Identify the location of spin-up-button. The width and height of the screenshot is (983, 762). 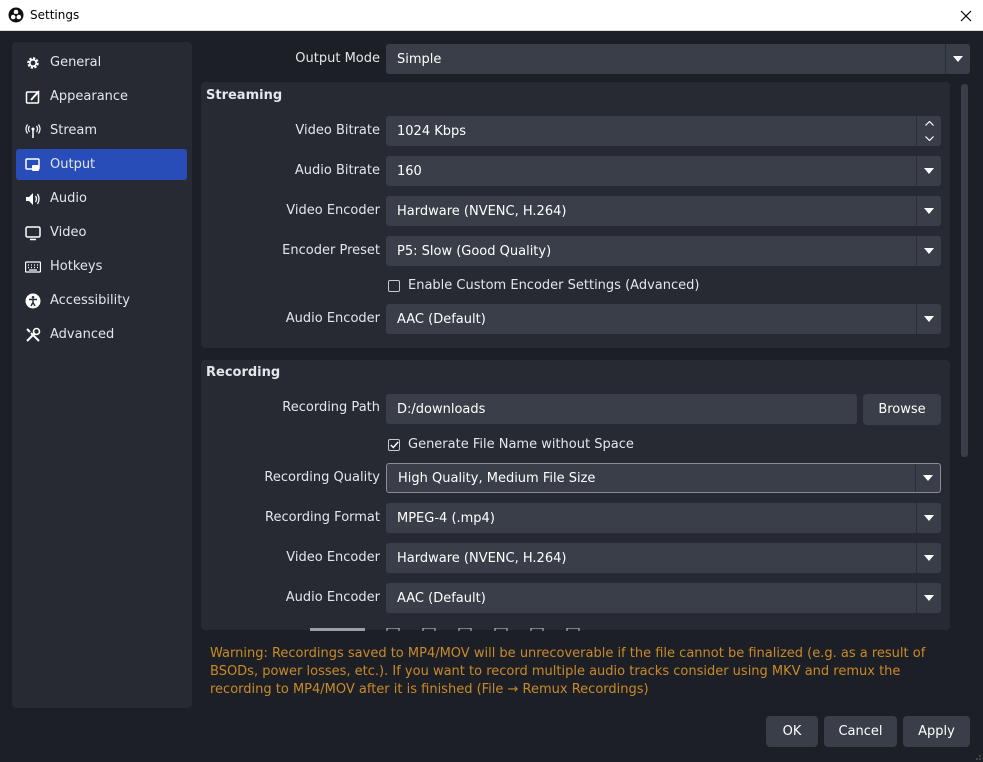
(929, 123).